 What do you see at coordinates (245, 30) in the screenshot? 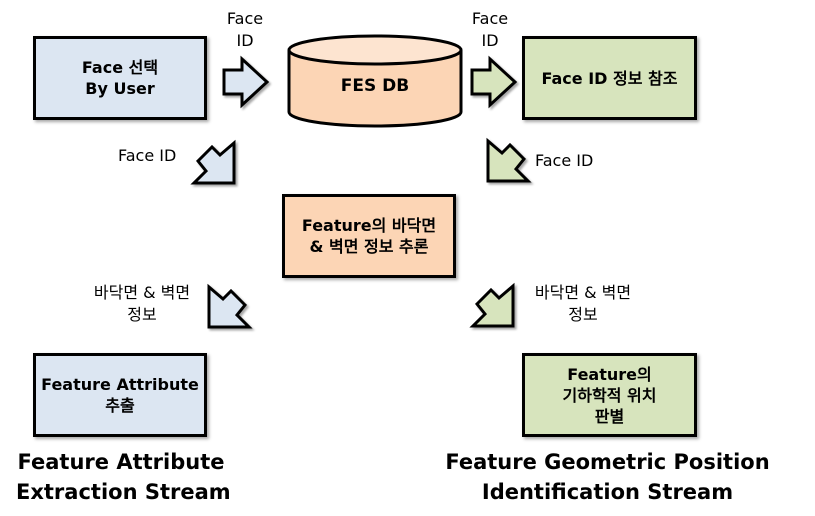
I see `label-face-id-top-left: Face ID` at bounding box center [245, 30].